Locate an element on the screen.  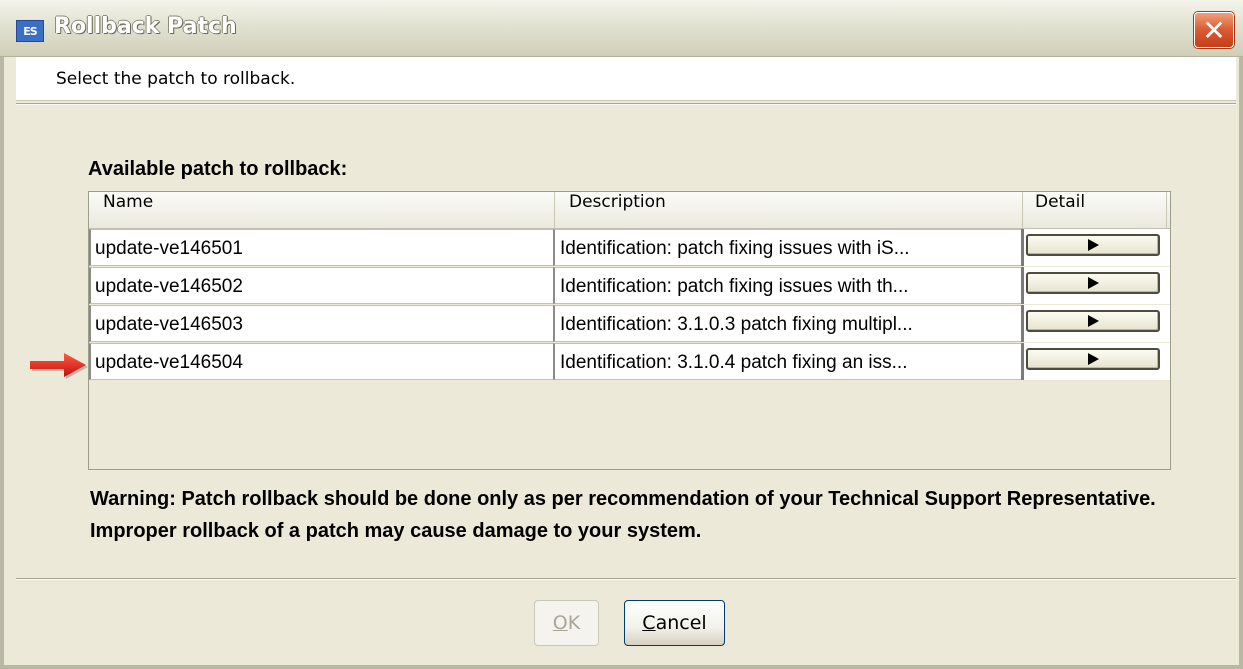
footer-divider is located at coordinates (626, 579).